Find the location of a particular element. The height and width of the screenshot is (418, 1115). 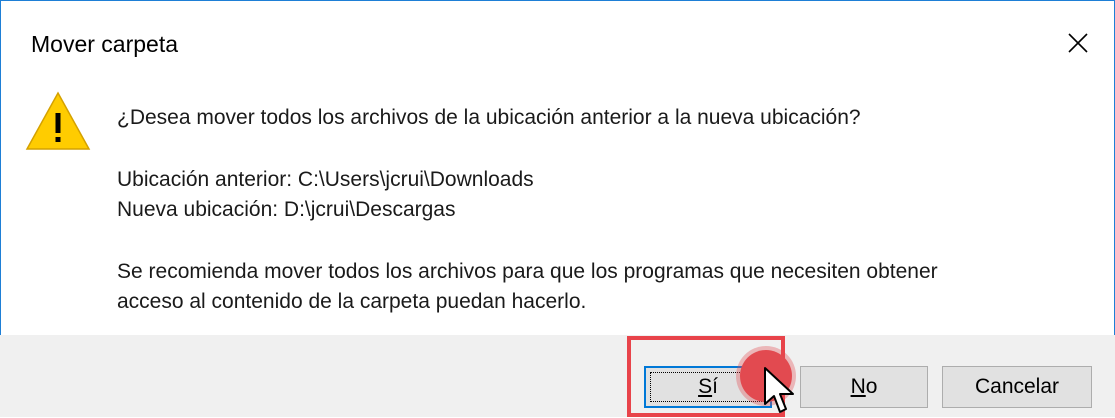

close-icon is located at coordinates (1078, 43).